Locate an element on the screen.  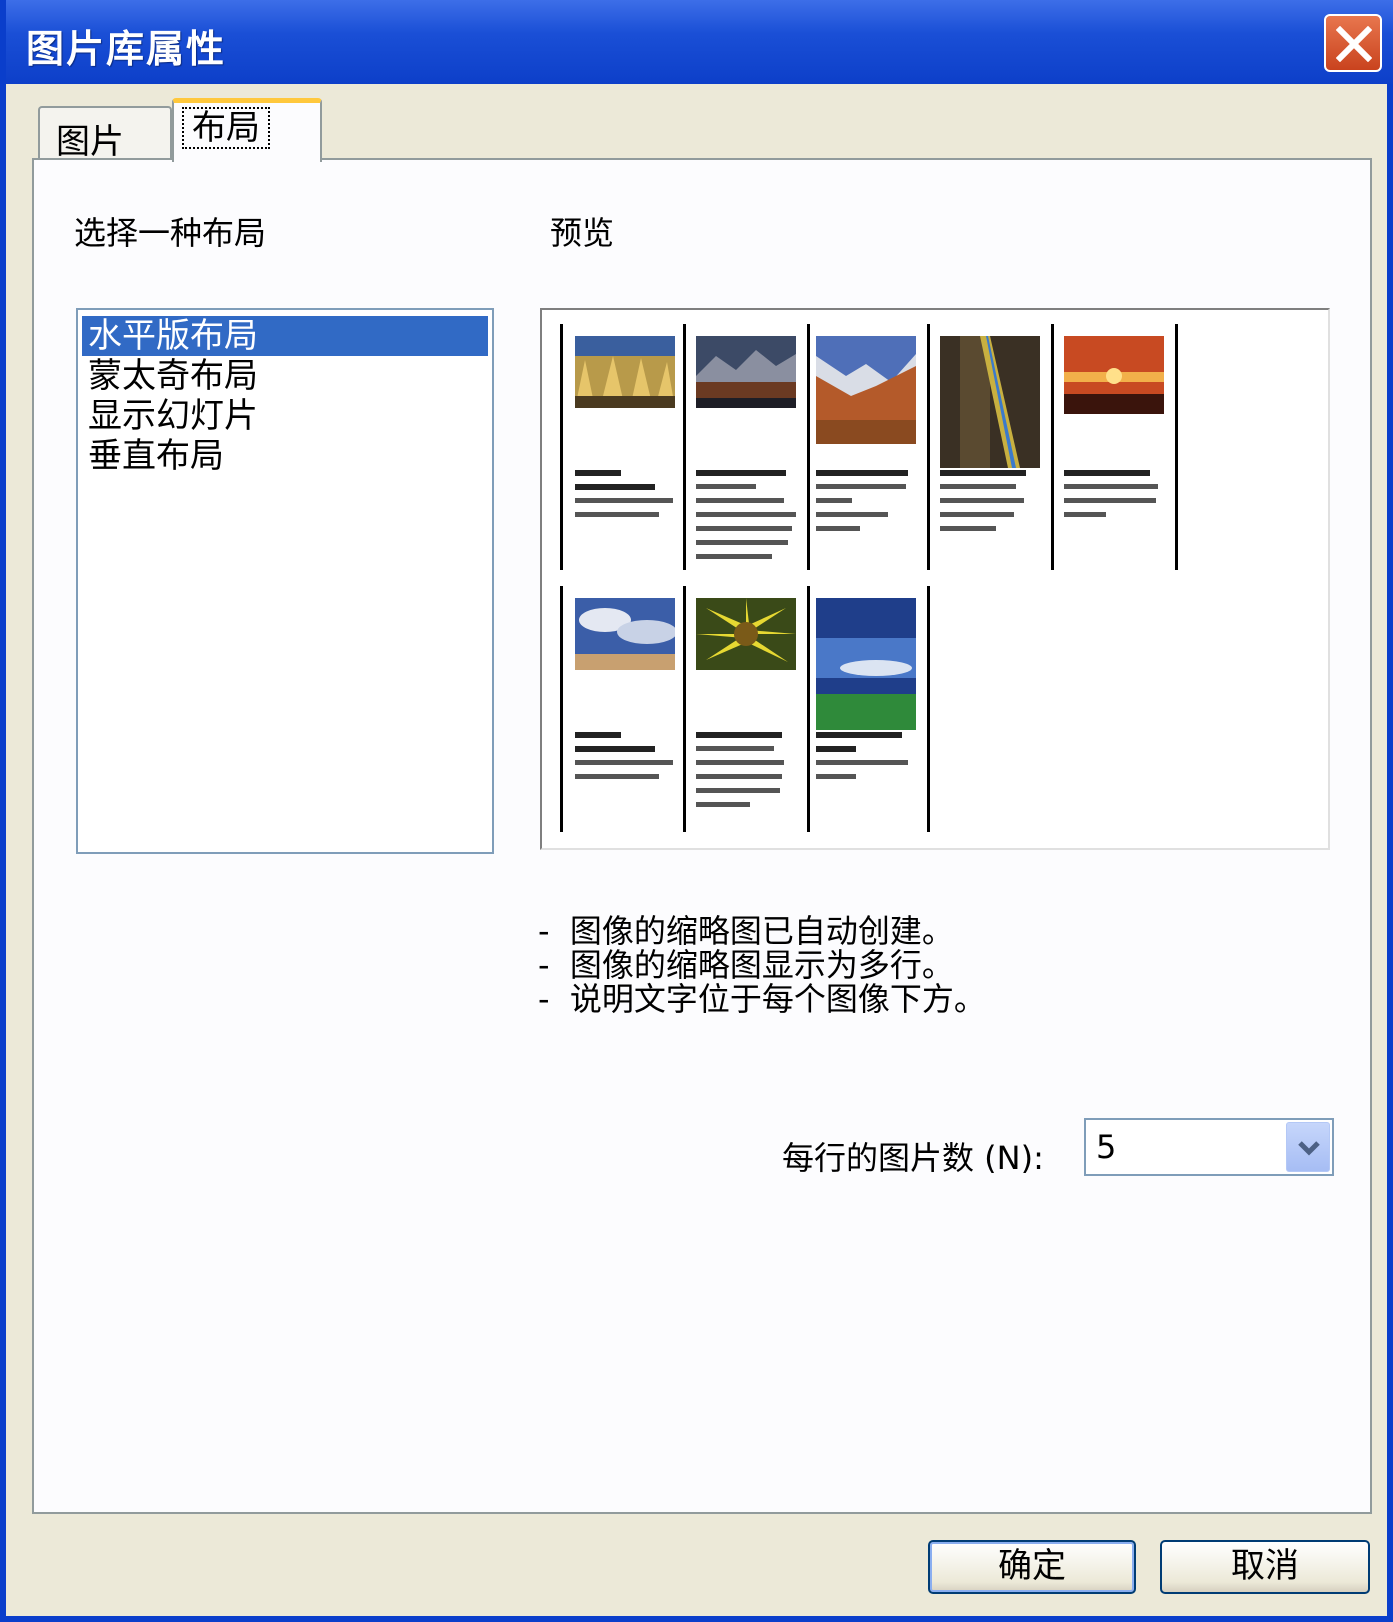
close-button is located at coordinates (1353, 43).